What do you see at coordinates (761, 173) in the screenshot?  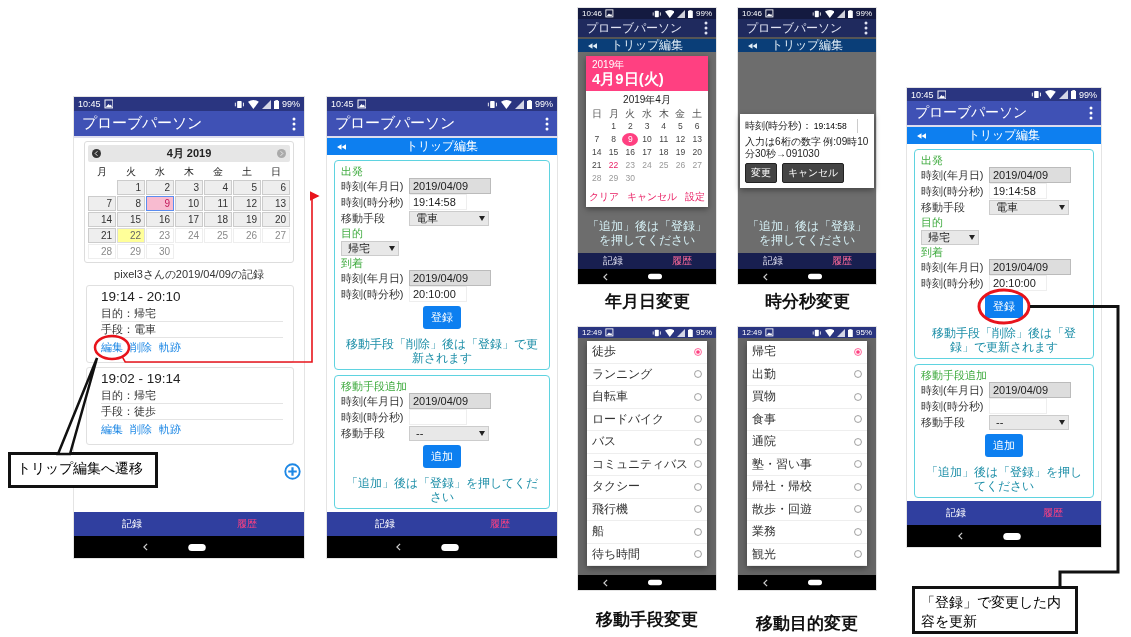 I see `dialog-button: 変更` at bounding box center [761, 173].